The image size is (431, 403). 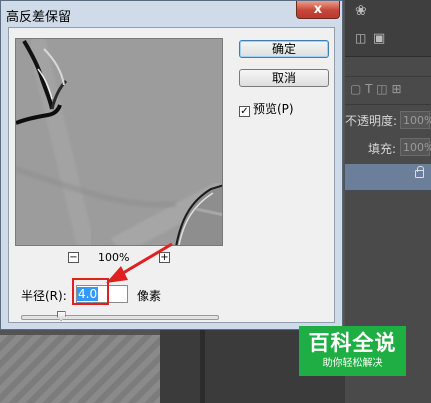 I want to click on watermark-subtitle: 助你轻松解决, so click(x=352, y=363).